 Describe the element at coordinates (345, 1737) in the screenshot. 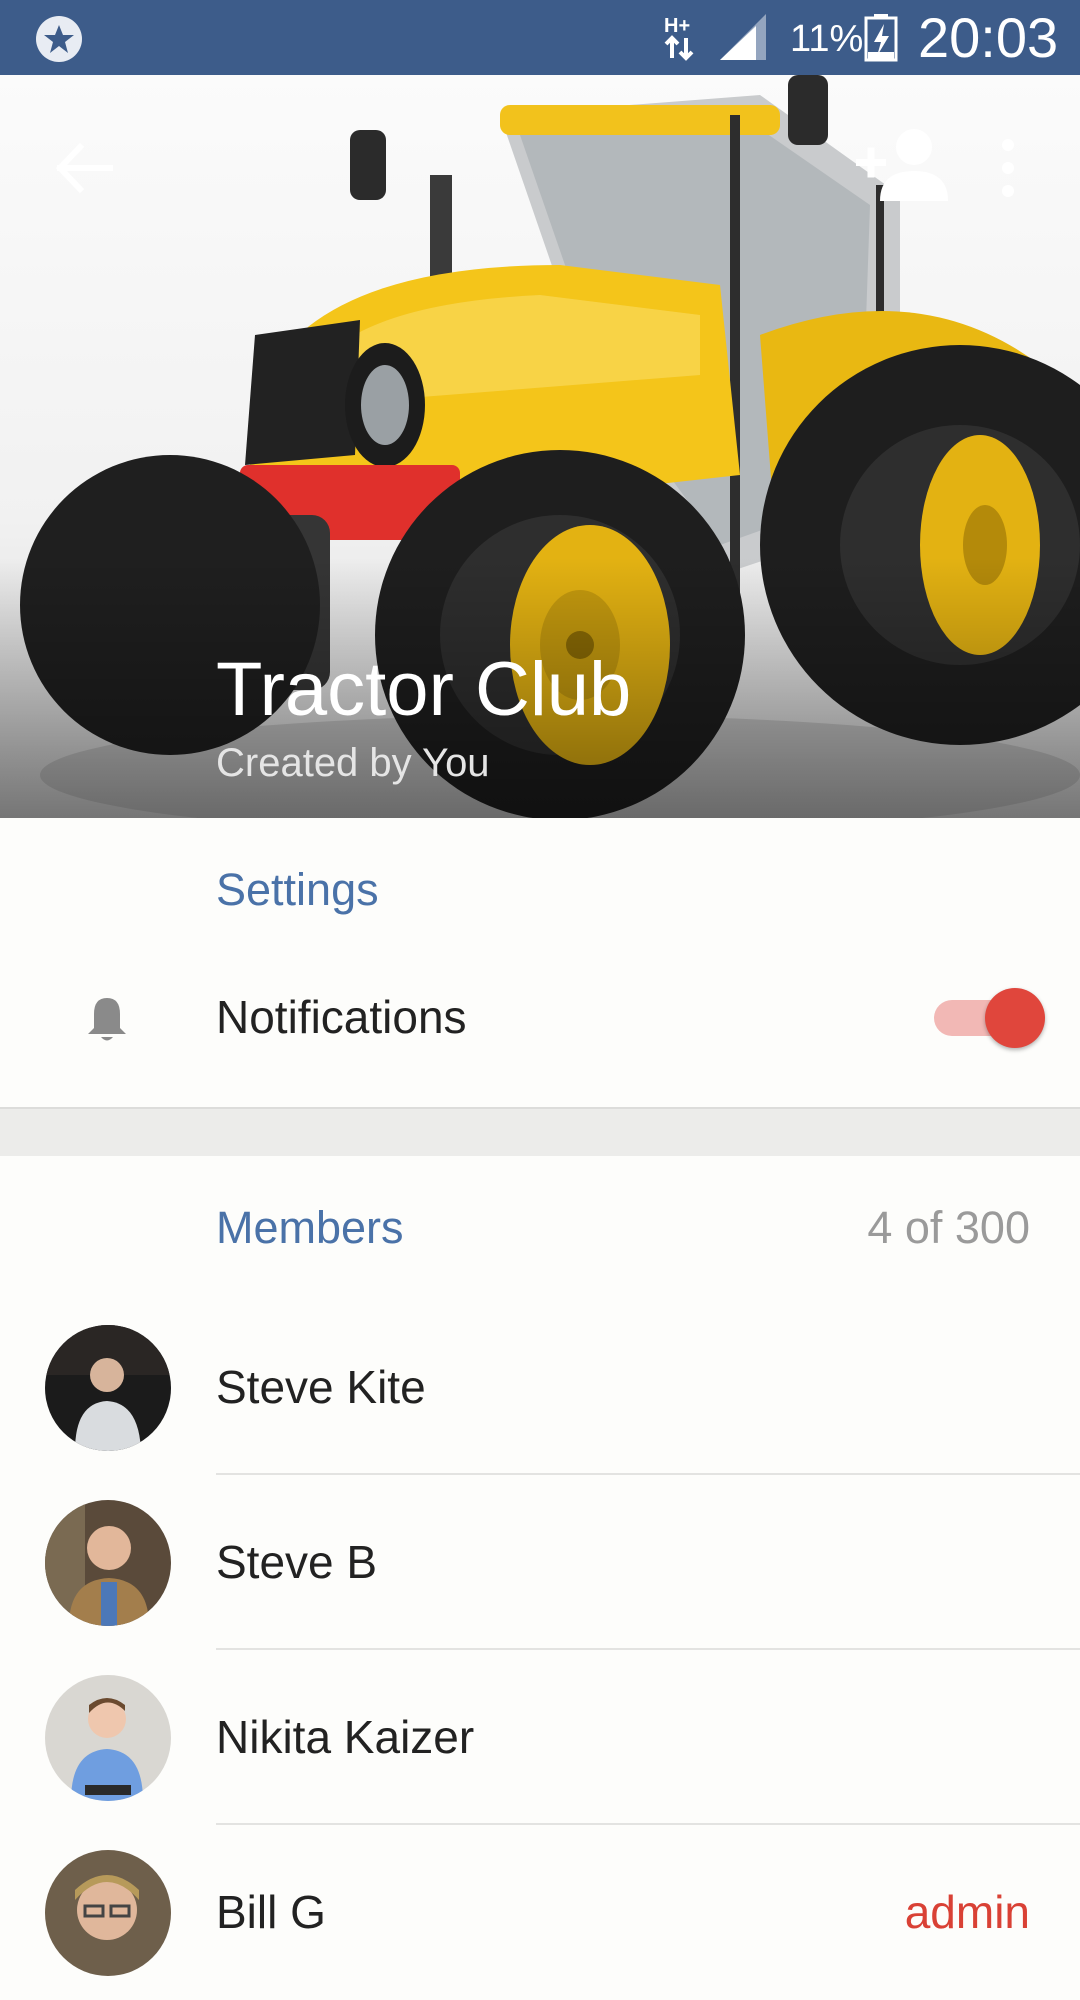

I see `member-name: Nikita Kaizer` at that location.